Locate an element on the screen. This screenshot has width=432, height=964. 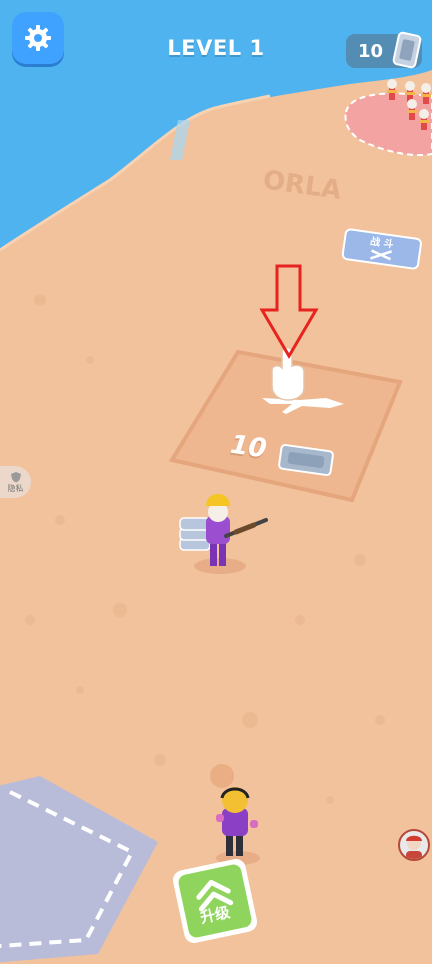
currency-counter: 10 is located at coordinates (384, 50).